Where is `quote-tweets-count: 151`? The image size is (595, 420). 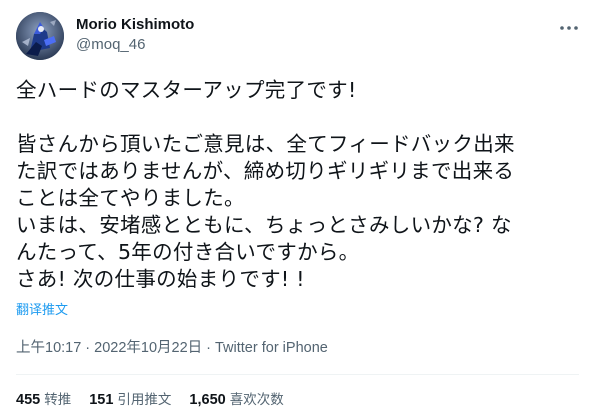
quote-tweets-count: 151 is located at coordinates (101, 400).